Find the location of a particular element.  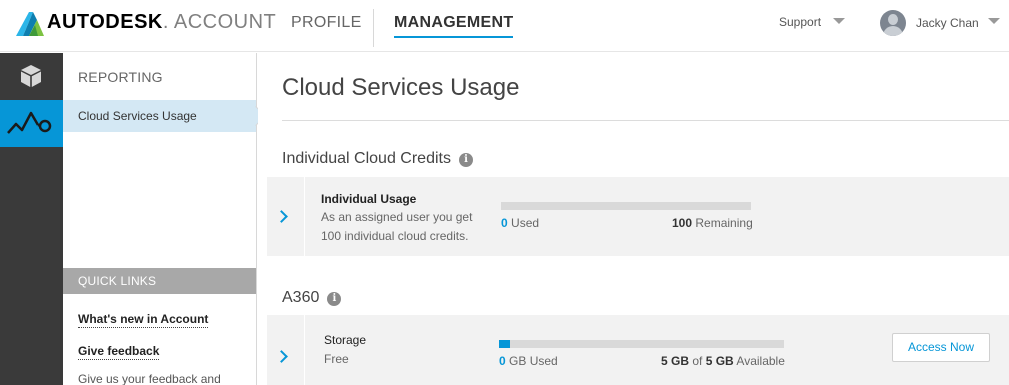

section-title-cloud-credits: Individual Cloud Credits i is located at coordinates (377, 159).